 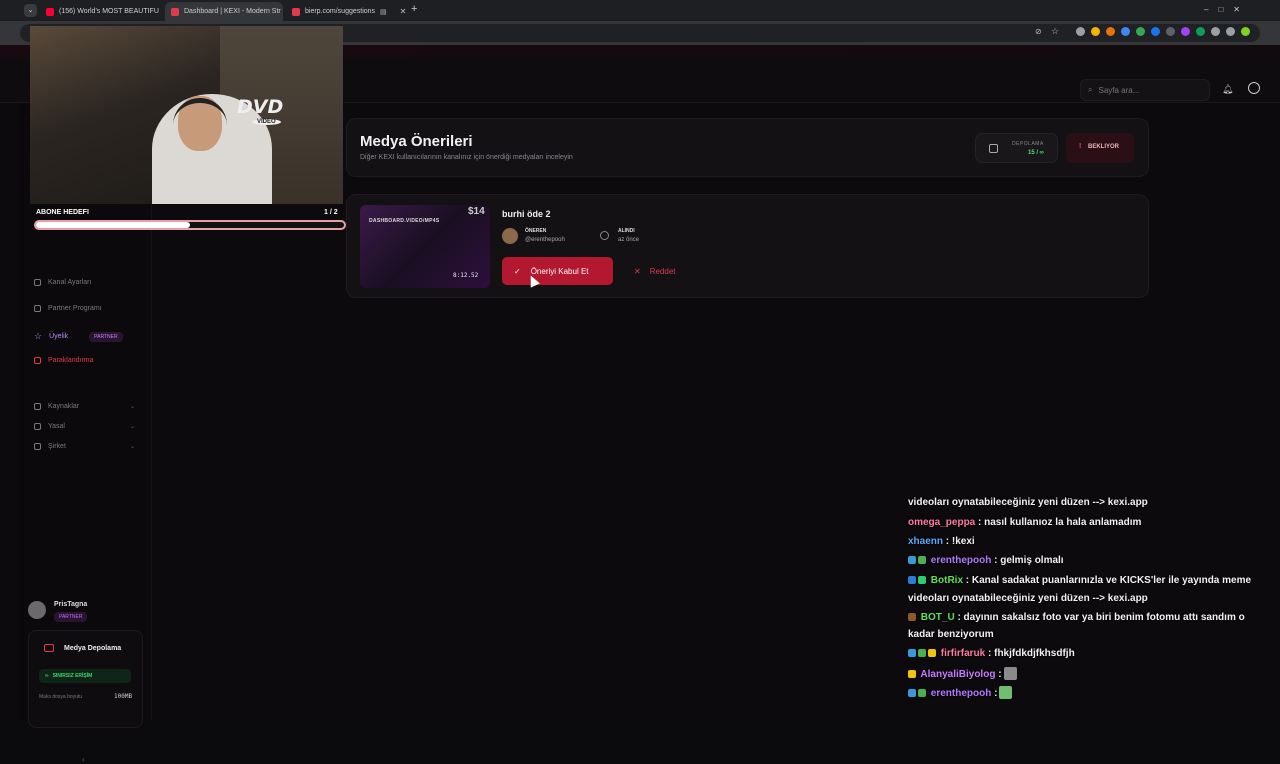 I want to click on unlimited-access-badge: ∞ SINIRSIZ ERİŞİM, so click(x=85, y=676).